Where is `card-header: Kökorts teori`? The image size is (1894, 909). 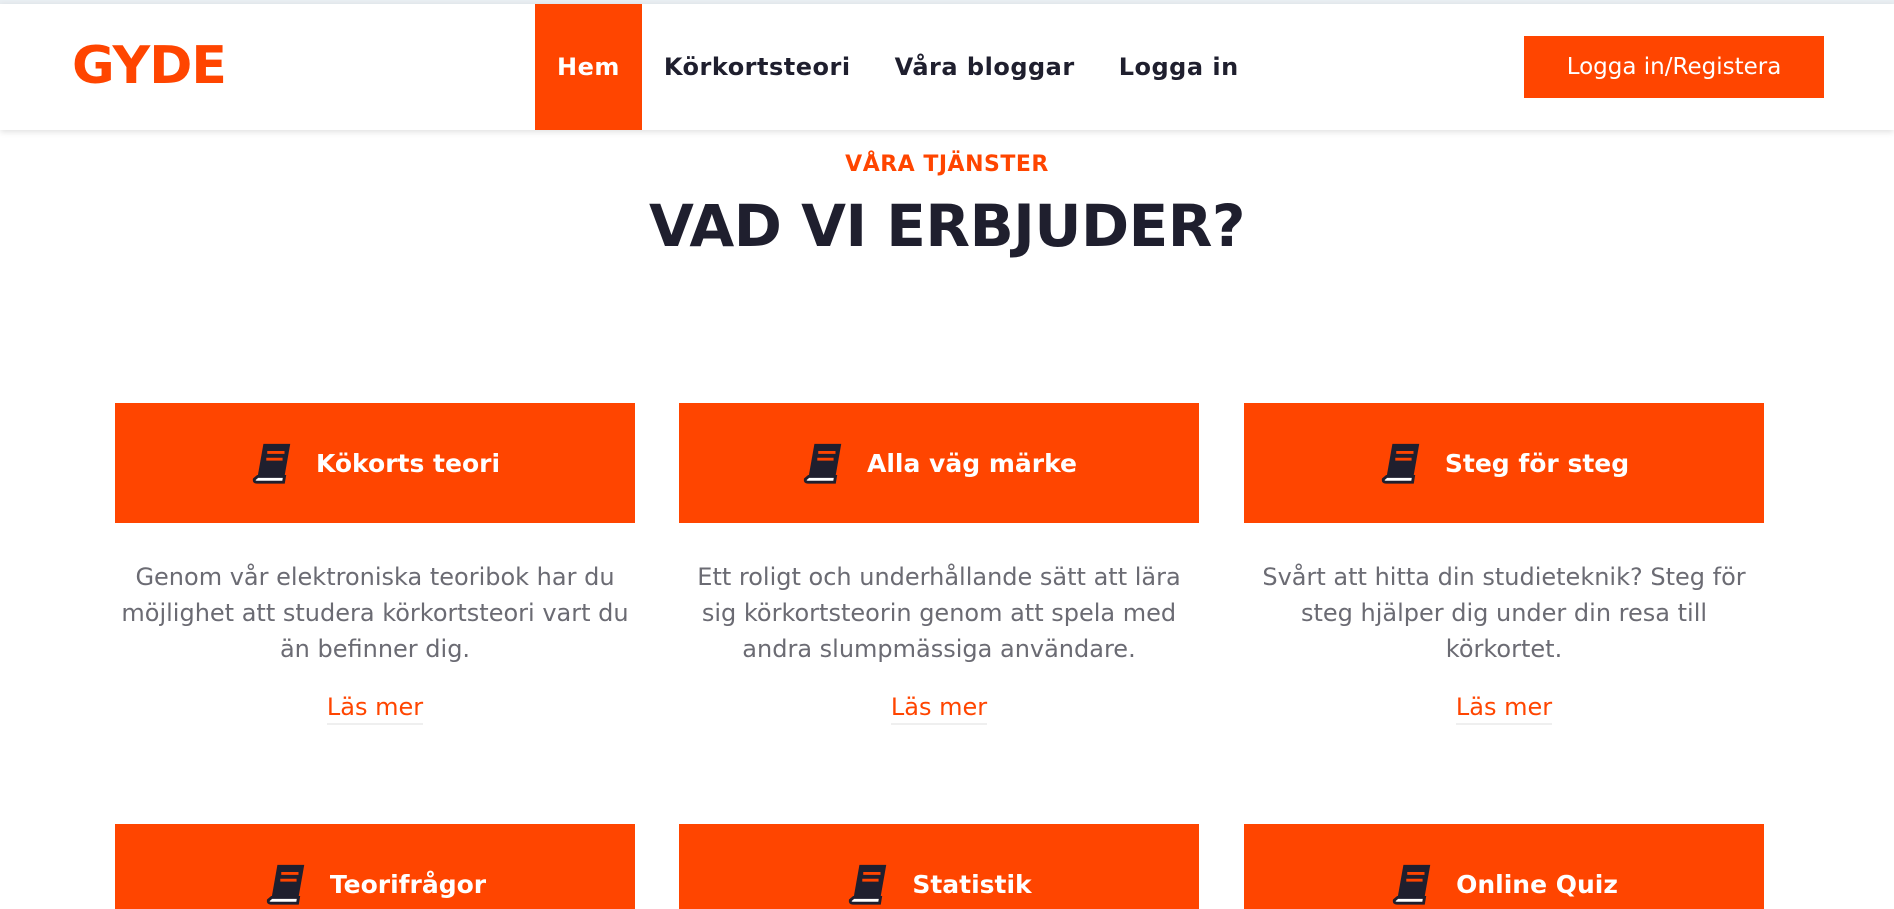 card-header: Kökorts teori is located at coordinates (375, 463).